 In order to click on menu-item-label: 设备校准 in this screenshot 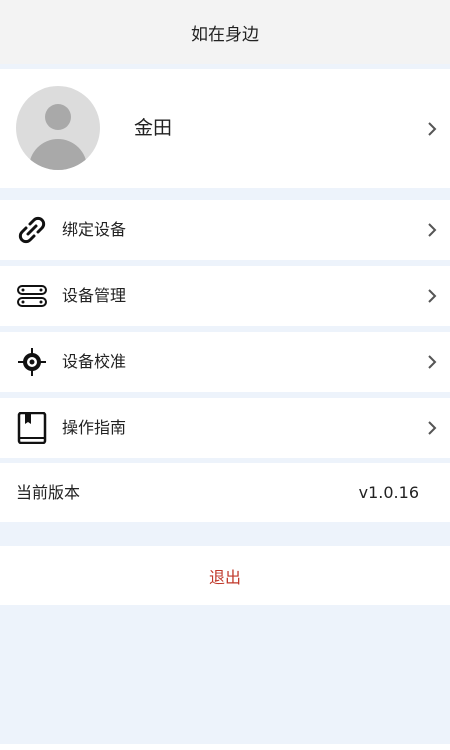, I will do `click(94, 361)`.